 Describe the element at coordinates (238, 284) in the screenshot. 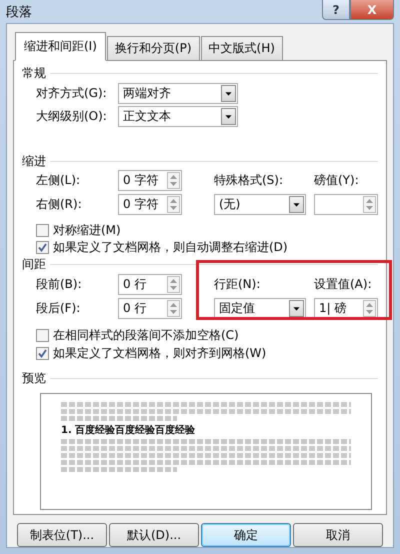

I see `field-label: 行距(N):` at that location.